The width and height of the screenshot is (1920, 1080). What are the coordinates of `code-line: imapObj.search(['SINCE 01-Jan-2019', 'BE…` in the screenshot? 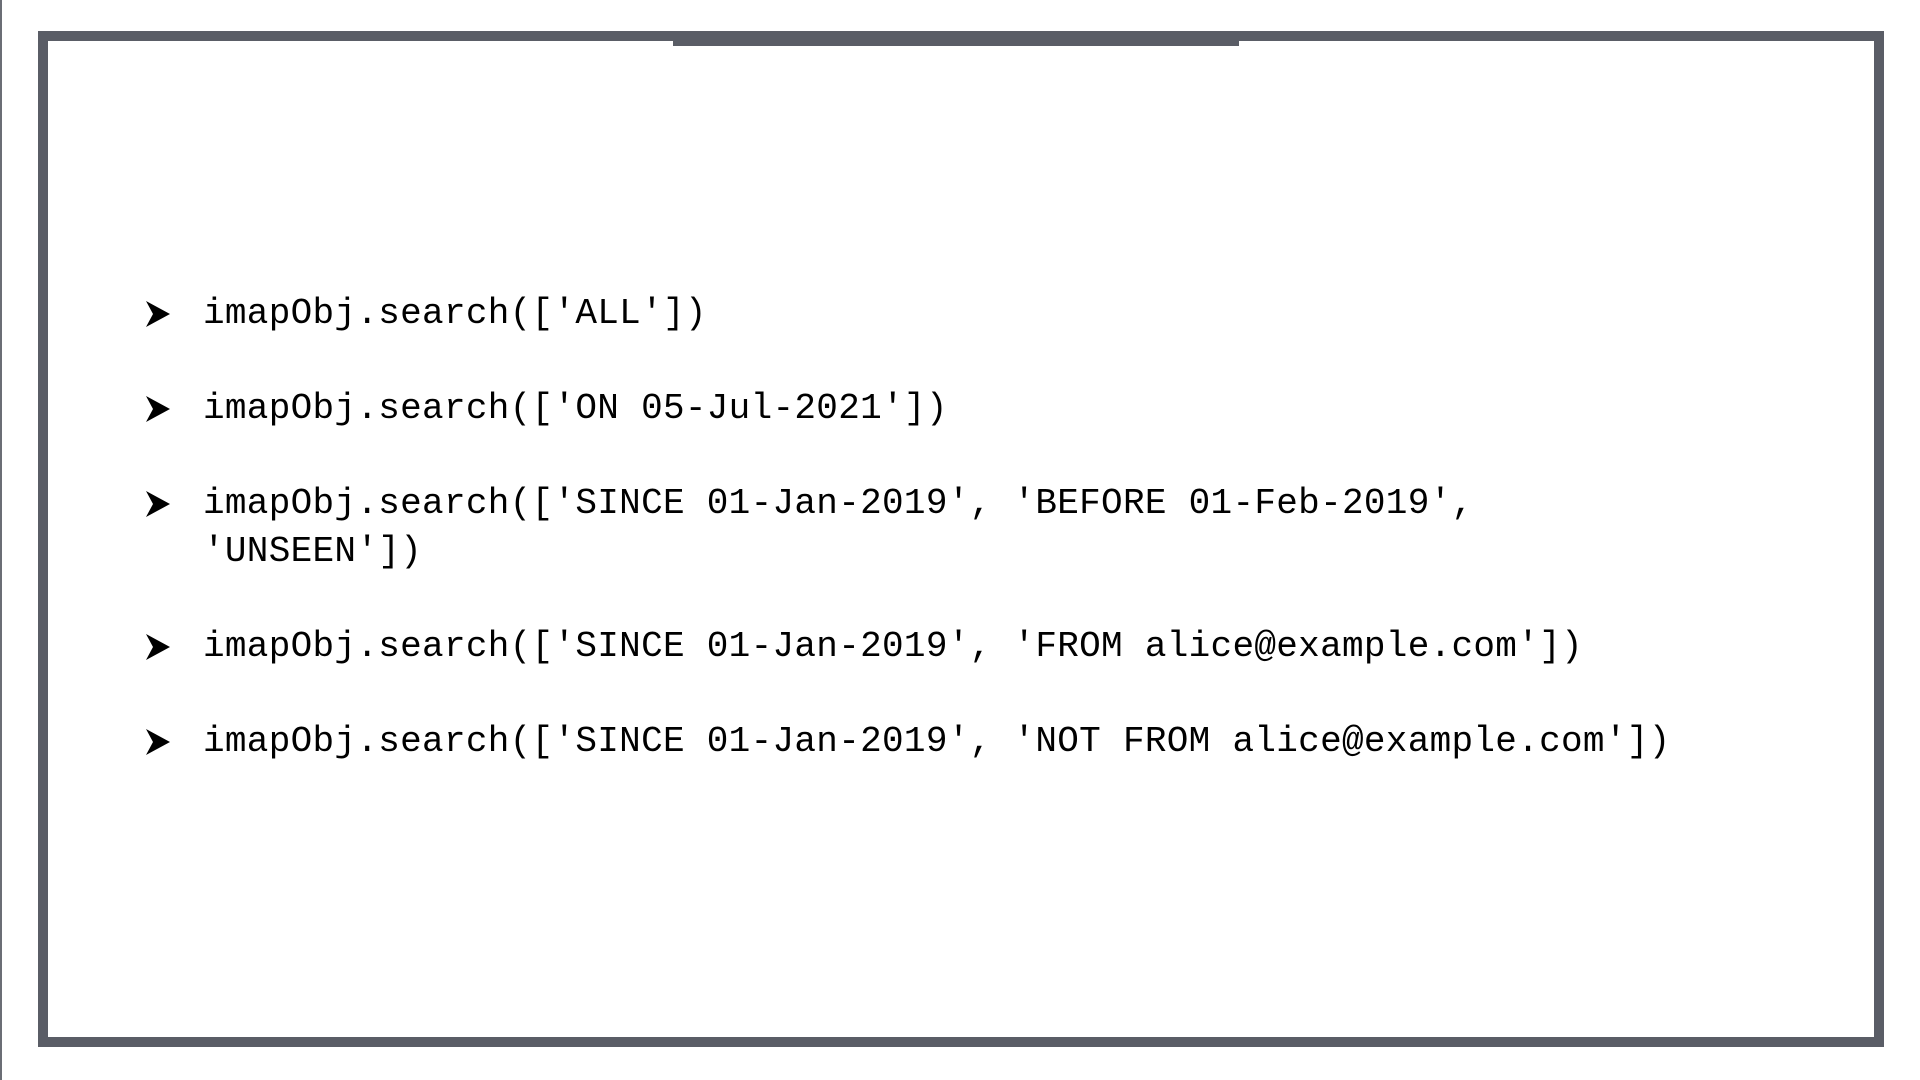 It's located at (838, 527).